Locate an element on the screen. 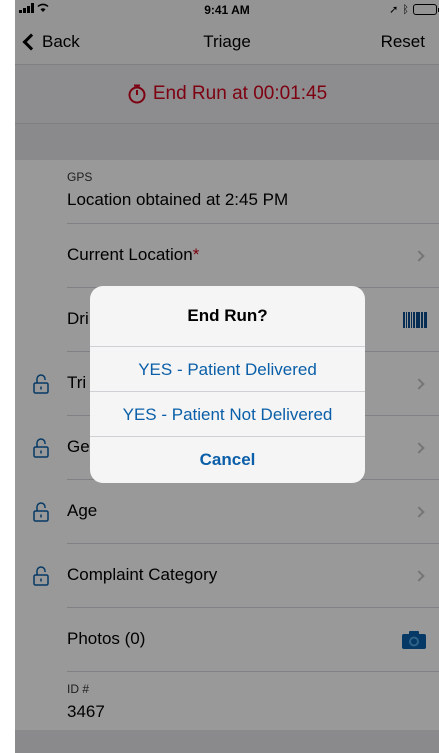 This screenshot has width=439, height=753. cancel-button: Cancel is located at coordinates (227, 458).